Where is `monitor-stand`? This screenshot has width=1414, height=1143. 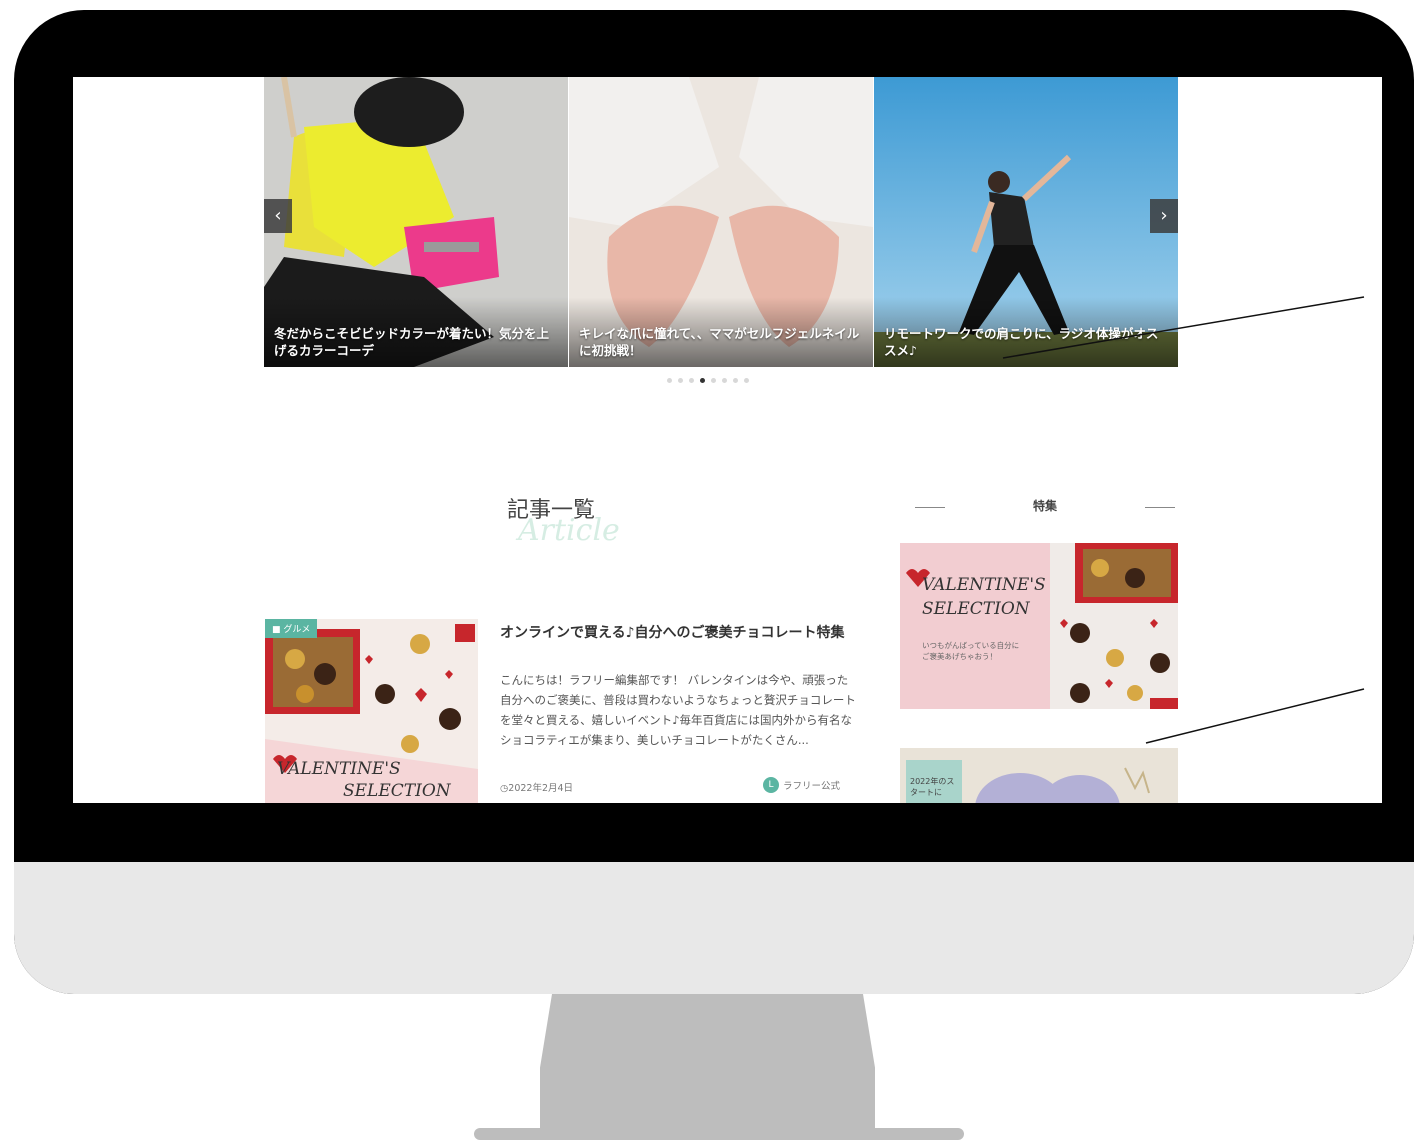 monitor-stand is located at coordinates (707, 1061).